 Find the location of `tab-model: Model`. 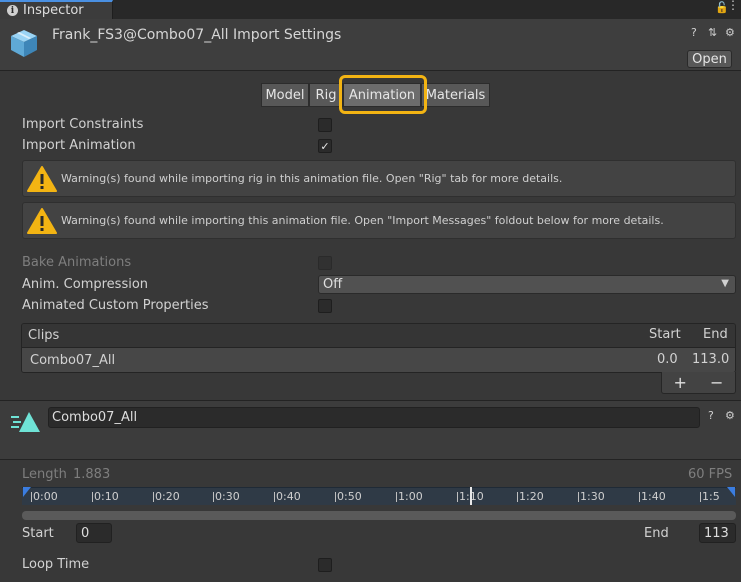

tab-model: Model is located at coordinates (285, 95).